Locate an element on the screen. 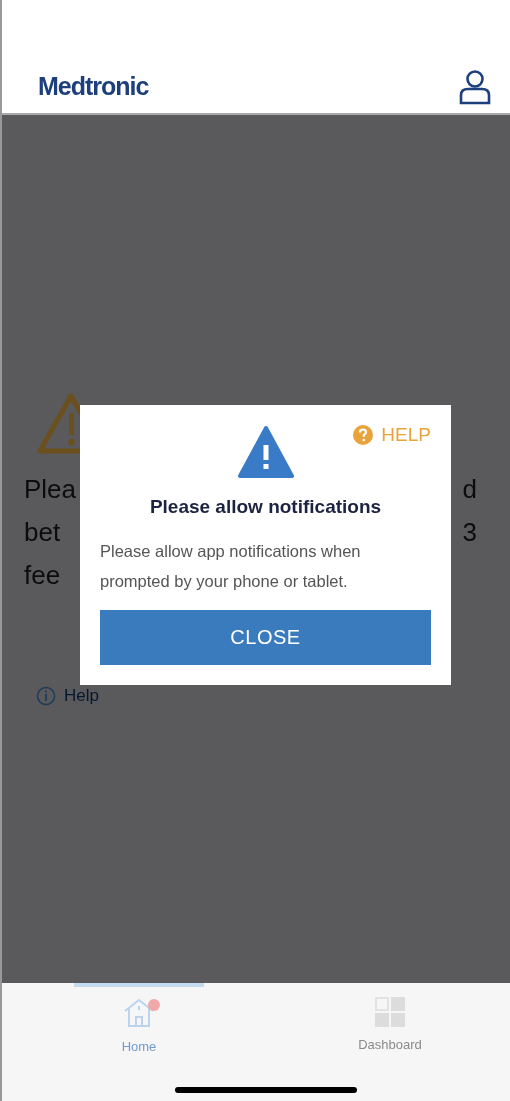 Image resolution: width=510 pixels, height=1101 pixels. close-button: CLOSE is located at coordinates (265, 637).